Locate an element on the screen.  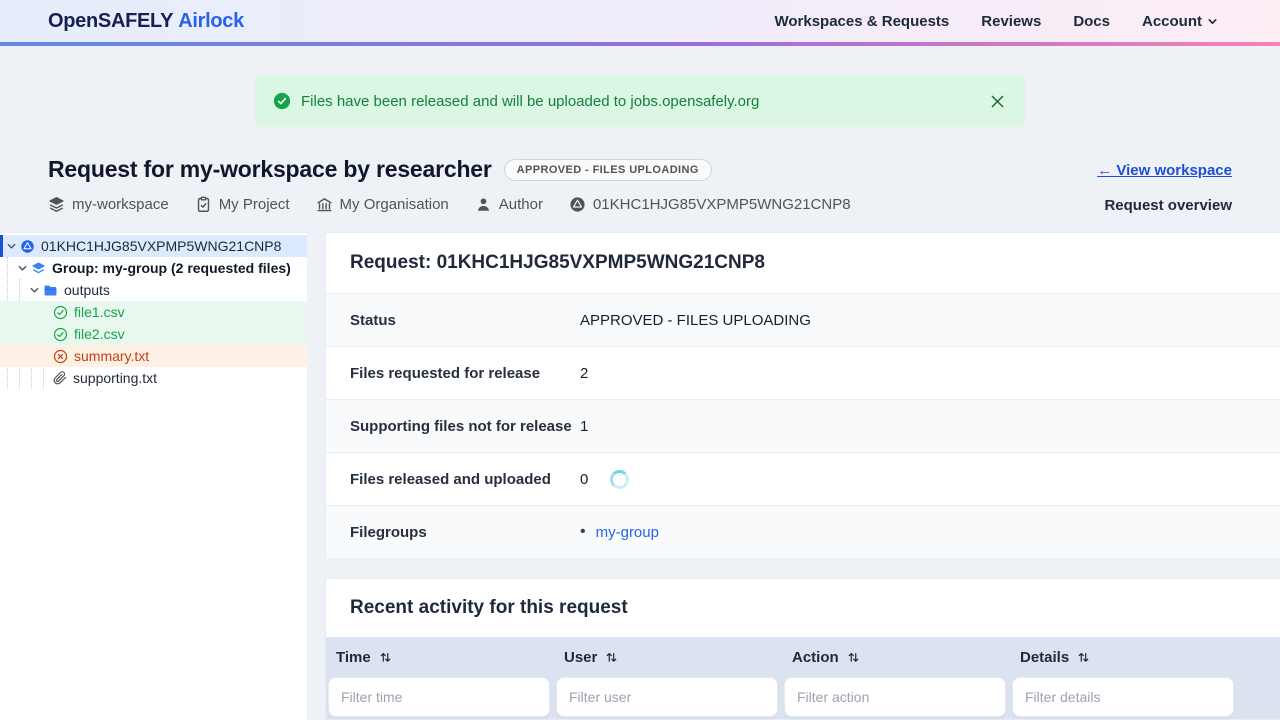
tree-item-label: Group: my-group (2 requested files) is located at coordinates (171, 268).